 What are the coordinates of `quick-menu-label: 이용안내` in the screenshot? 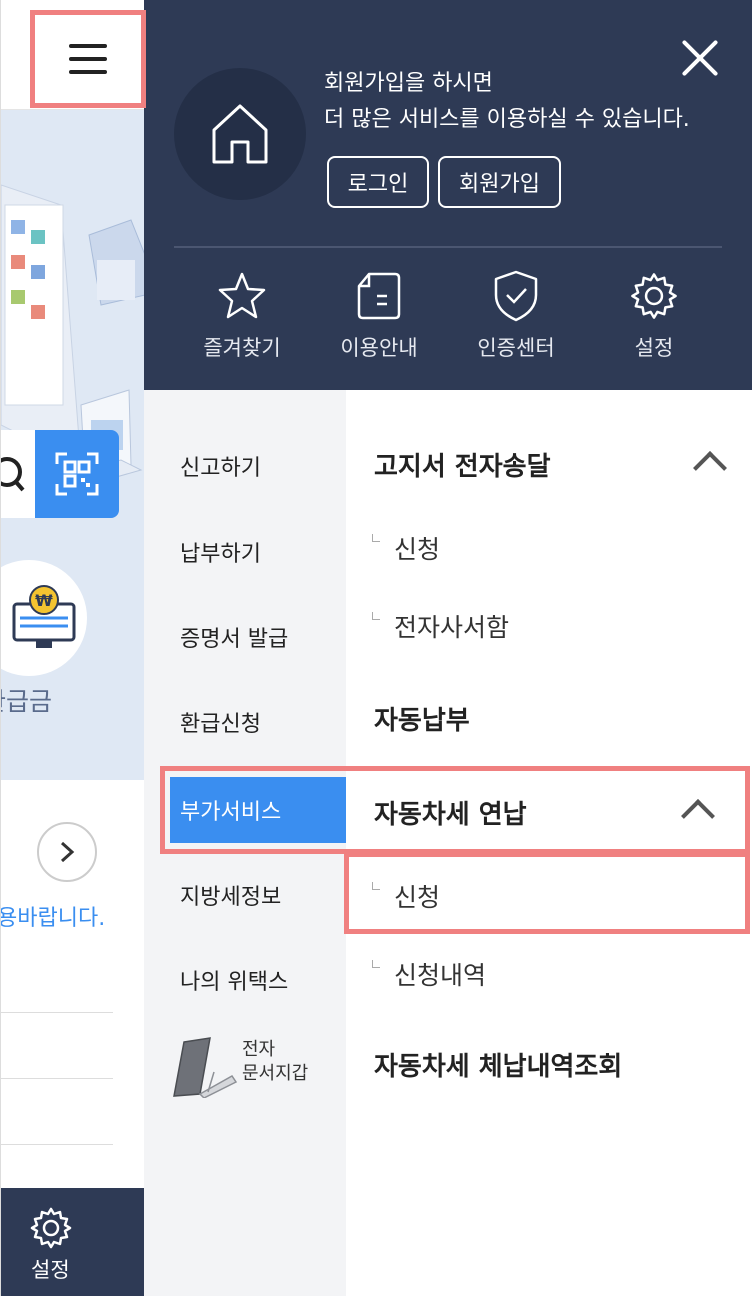 It's located at (379, 348).